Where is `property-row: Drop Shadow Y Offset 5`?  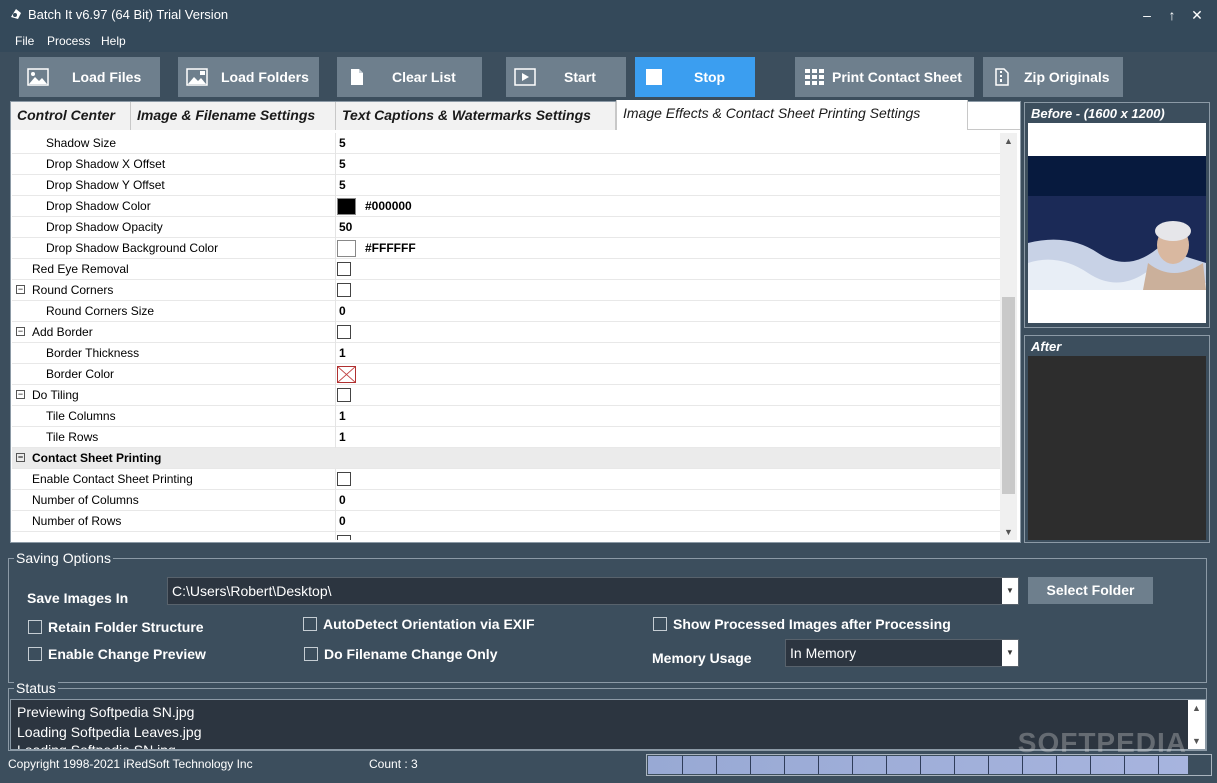
property-row: Drop Shadow Y Offset 5 is located at coordinates (506, 185).